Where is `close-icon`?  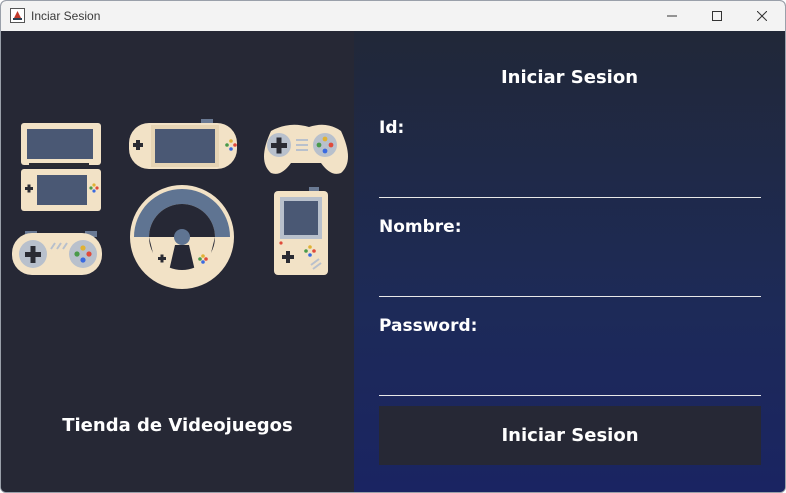
close-icon is located at coordinates (762, 16).